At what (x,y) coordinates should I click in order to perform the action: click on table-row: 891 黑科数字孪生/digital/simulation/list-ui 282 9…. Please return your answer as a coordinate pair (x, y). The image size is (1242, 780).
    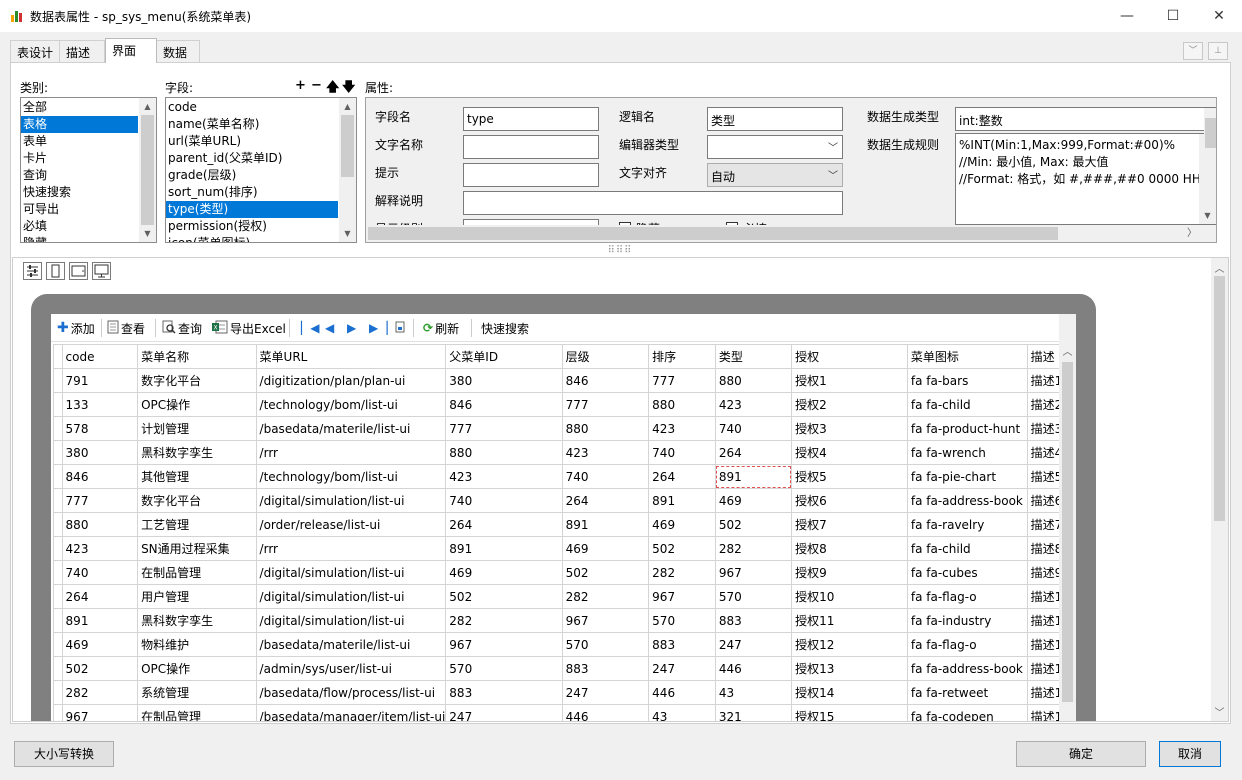
    Looking at the image, I should click on (562, 620).